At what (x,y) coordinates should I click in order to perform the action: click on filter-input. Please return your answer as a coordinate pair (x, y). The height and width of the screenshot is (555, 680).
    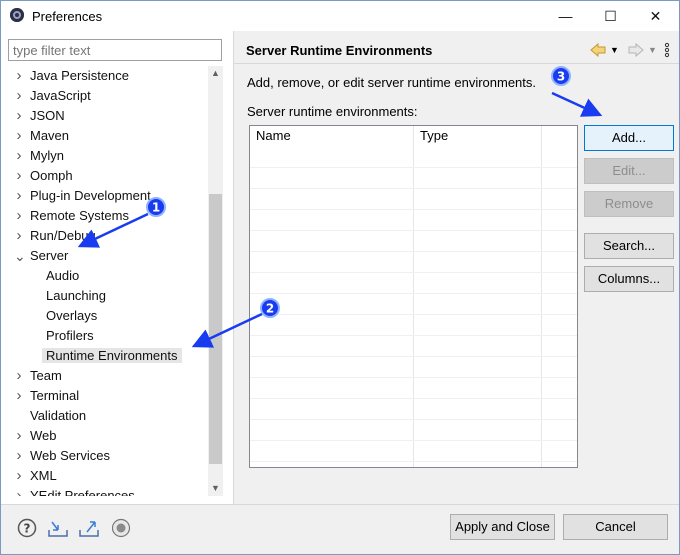
    Looking at the image, I should click on (115, 50).